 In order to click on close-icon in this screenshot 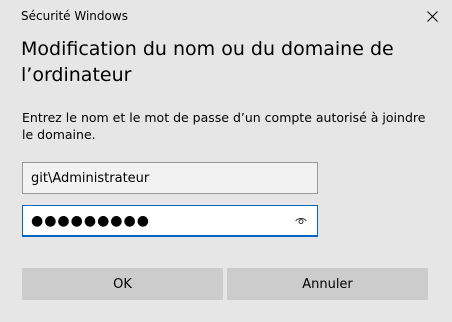, I will do `click(432, 16)`.